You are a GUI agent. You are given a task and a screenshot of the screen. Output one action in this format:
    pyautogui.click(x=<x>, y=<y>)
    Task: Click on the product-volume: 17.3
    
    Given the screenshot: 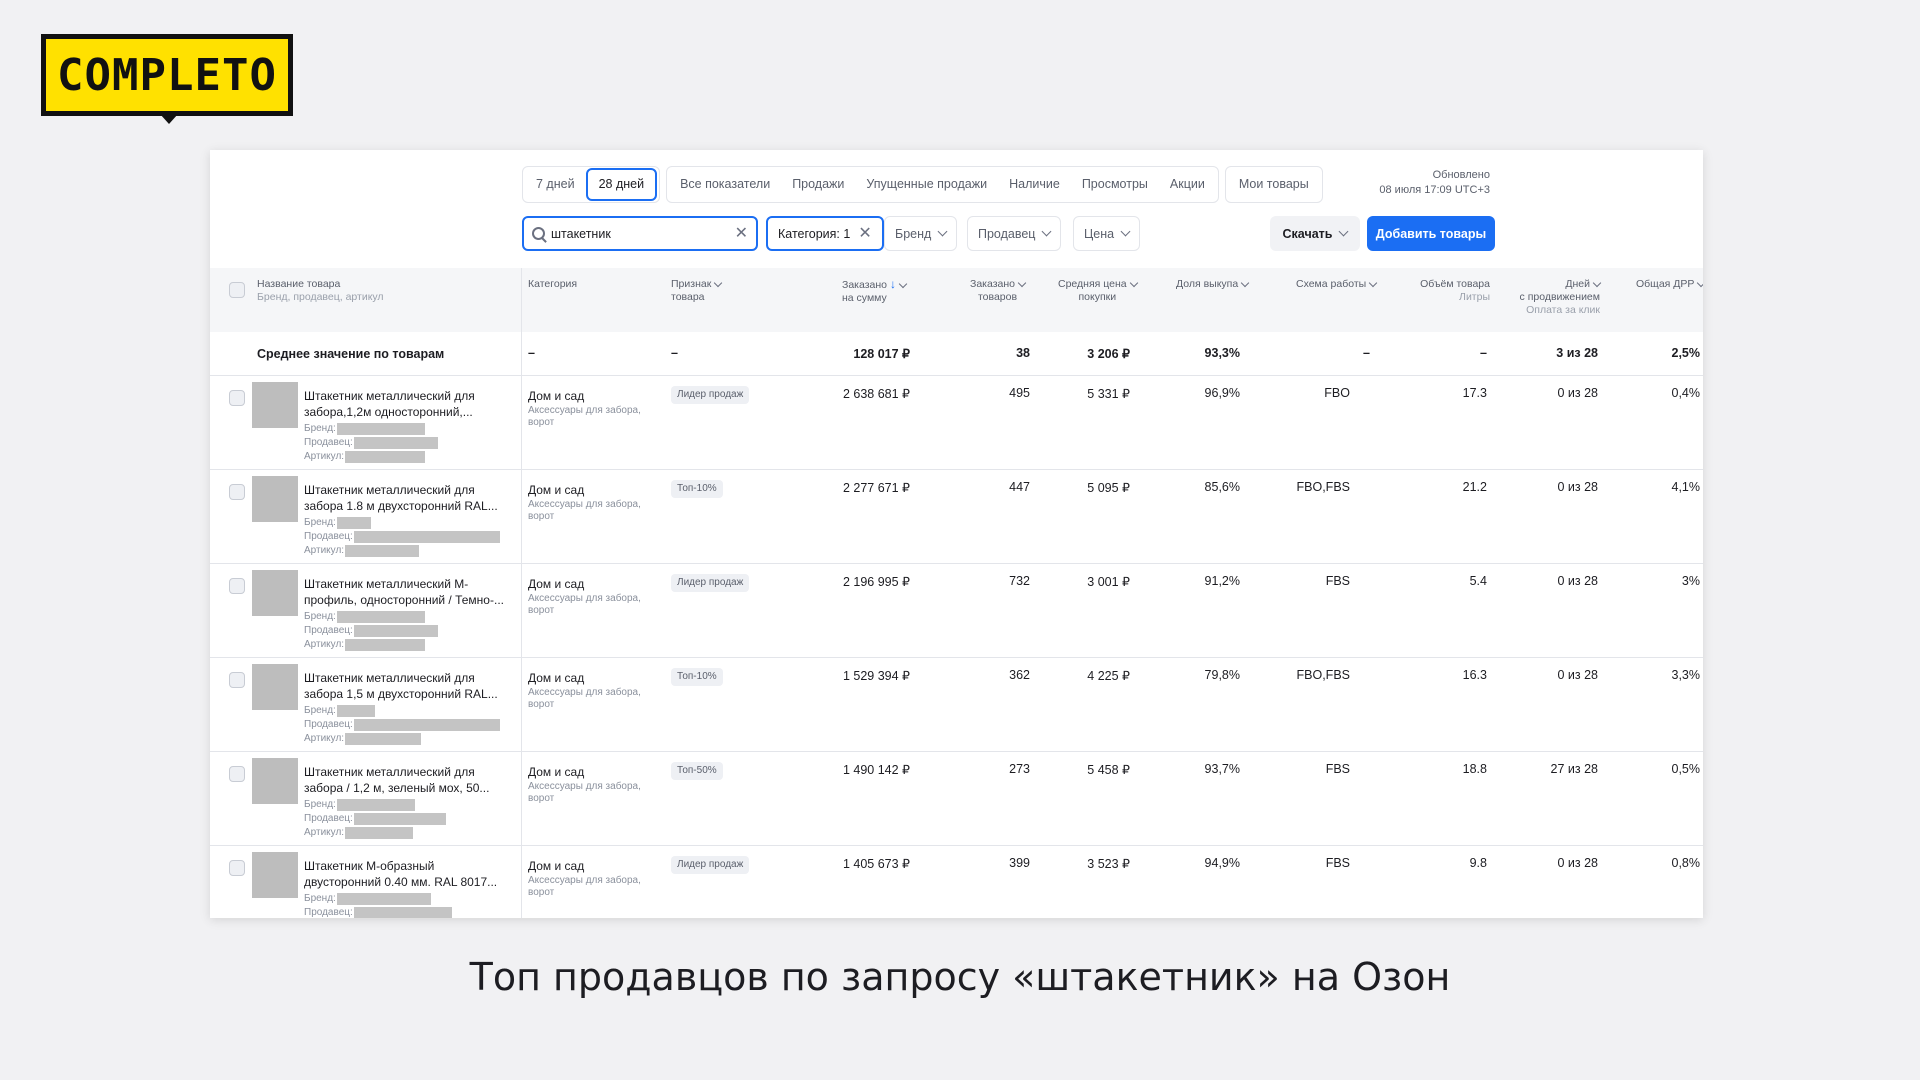 What is the action you would take?
    pyautogui.click(x=1474, y=393)
    